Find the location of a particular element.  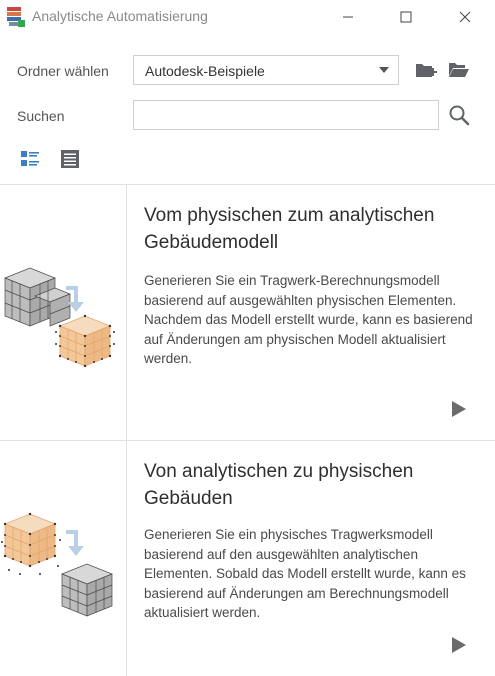

tile-view-button is located at coordinates (30, 159).